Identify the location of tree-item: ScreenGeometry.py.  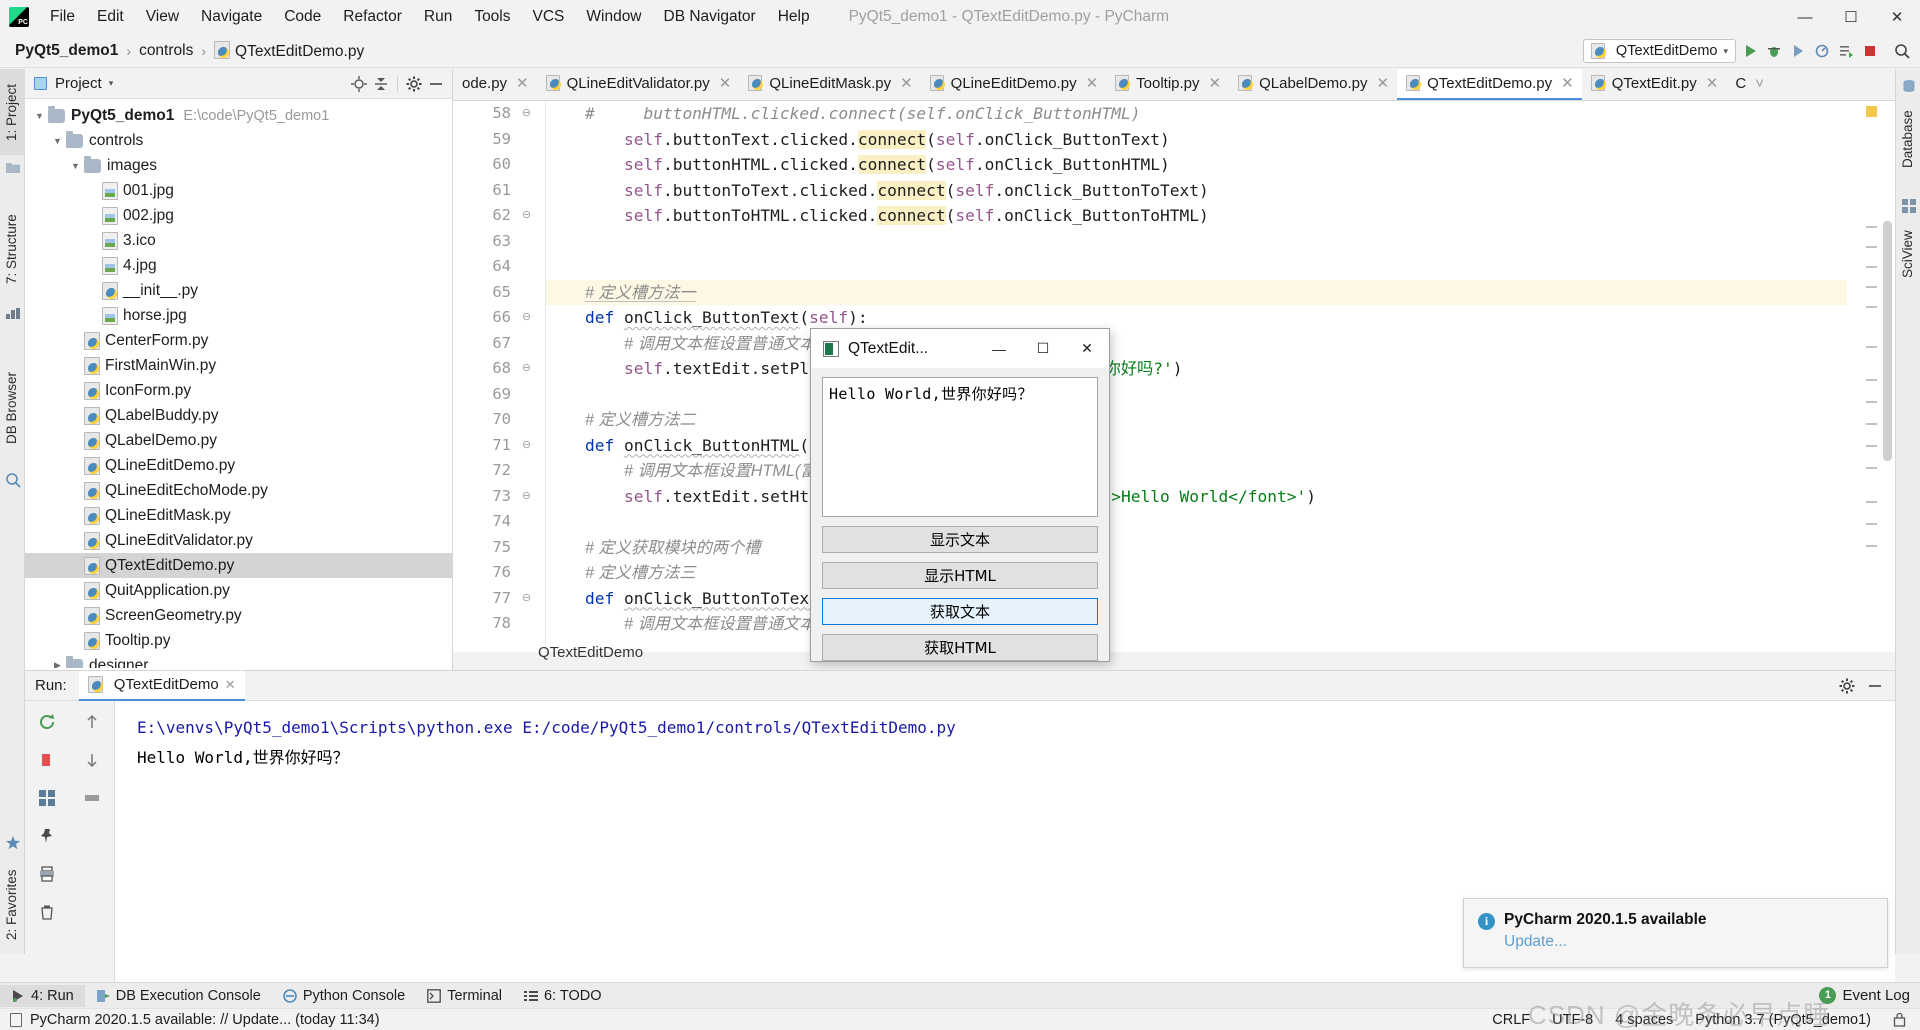
(238, 615).